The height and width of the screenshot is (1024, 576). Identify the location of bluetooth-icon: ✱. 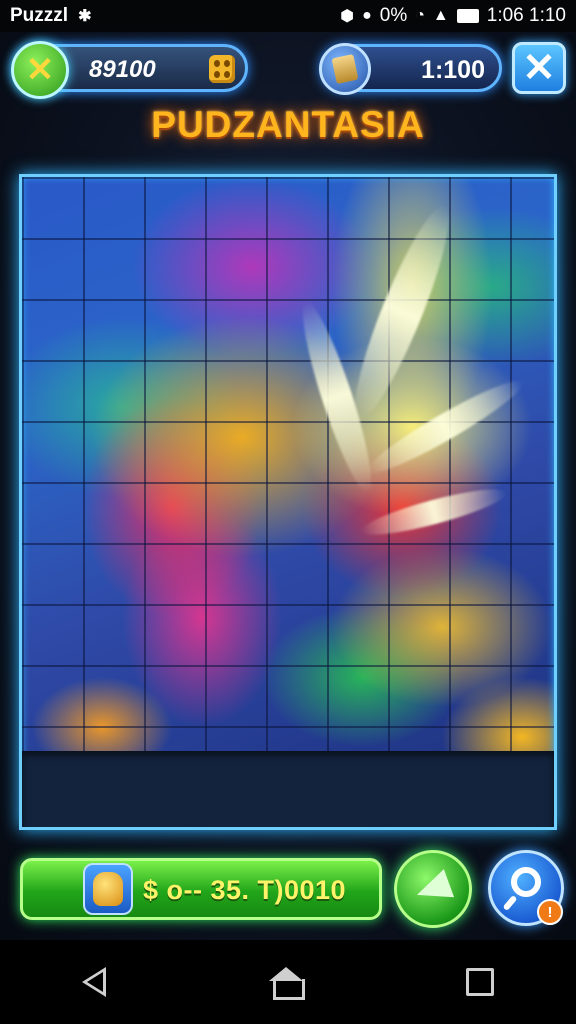
(85, 16).